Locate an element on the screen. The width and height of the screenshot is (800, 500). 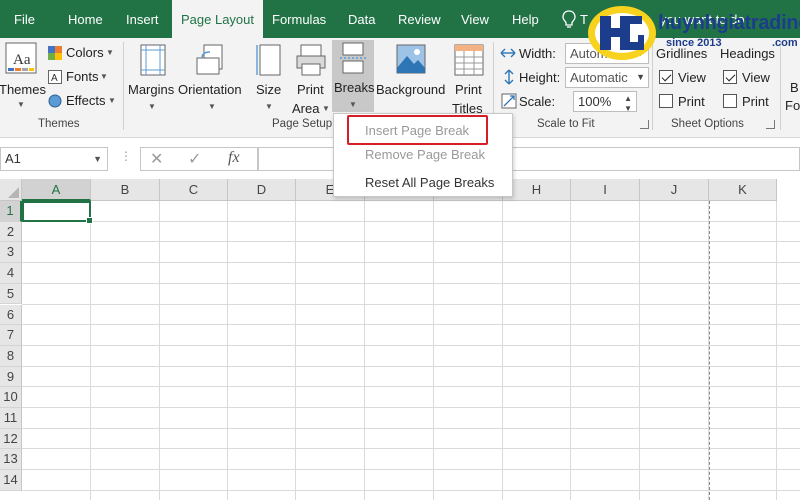
print-titles-label-line1: Print is located at coordinates (468, 89).